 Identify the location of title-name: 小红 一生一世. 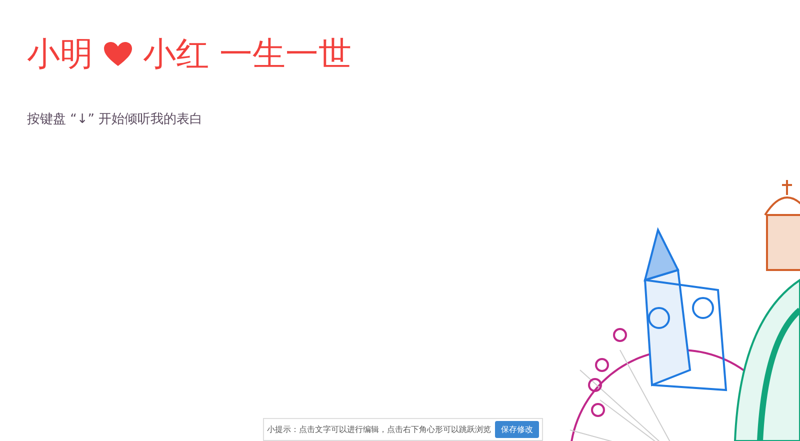
(247, 54).